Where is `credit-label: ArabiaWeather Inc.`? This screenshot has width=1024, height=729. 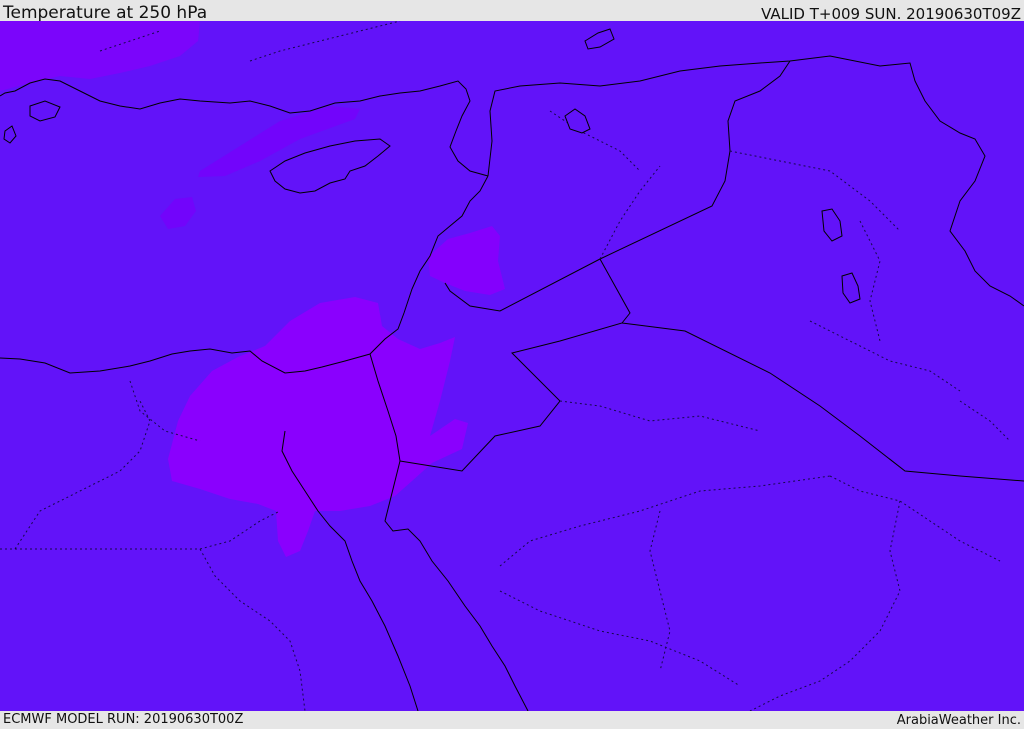 credit-label: ArabiaWeather Inc. is located at coordinates (958, 720).